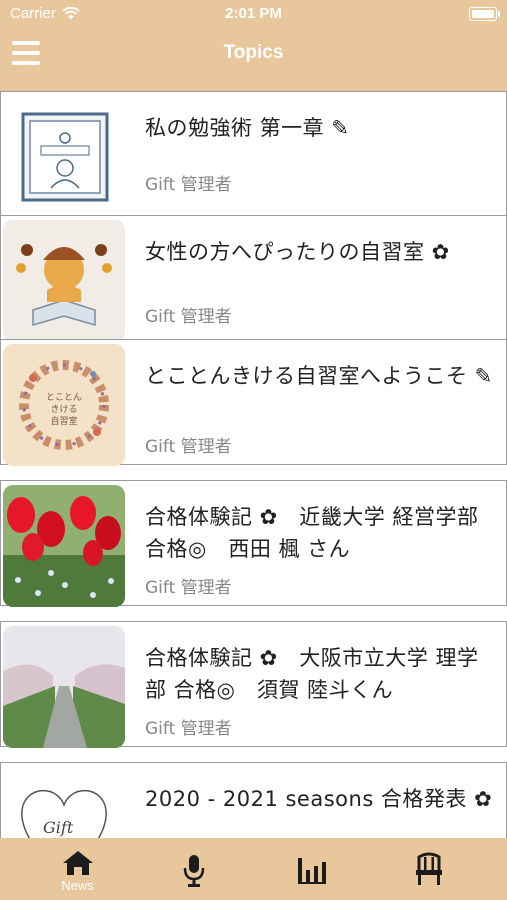 The width and height of the screenshot is (507, 900). What do you see at coordinates (297, 252) in the screenshot?
I see `topic-title-1: 女性の方へぴったりの自習室 ✿` at bounding box center [297, 252].